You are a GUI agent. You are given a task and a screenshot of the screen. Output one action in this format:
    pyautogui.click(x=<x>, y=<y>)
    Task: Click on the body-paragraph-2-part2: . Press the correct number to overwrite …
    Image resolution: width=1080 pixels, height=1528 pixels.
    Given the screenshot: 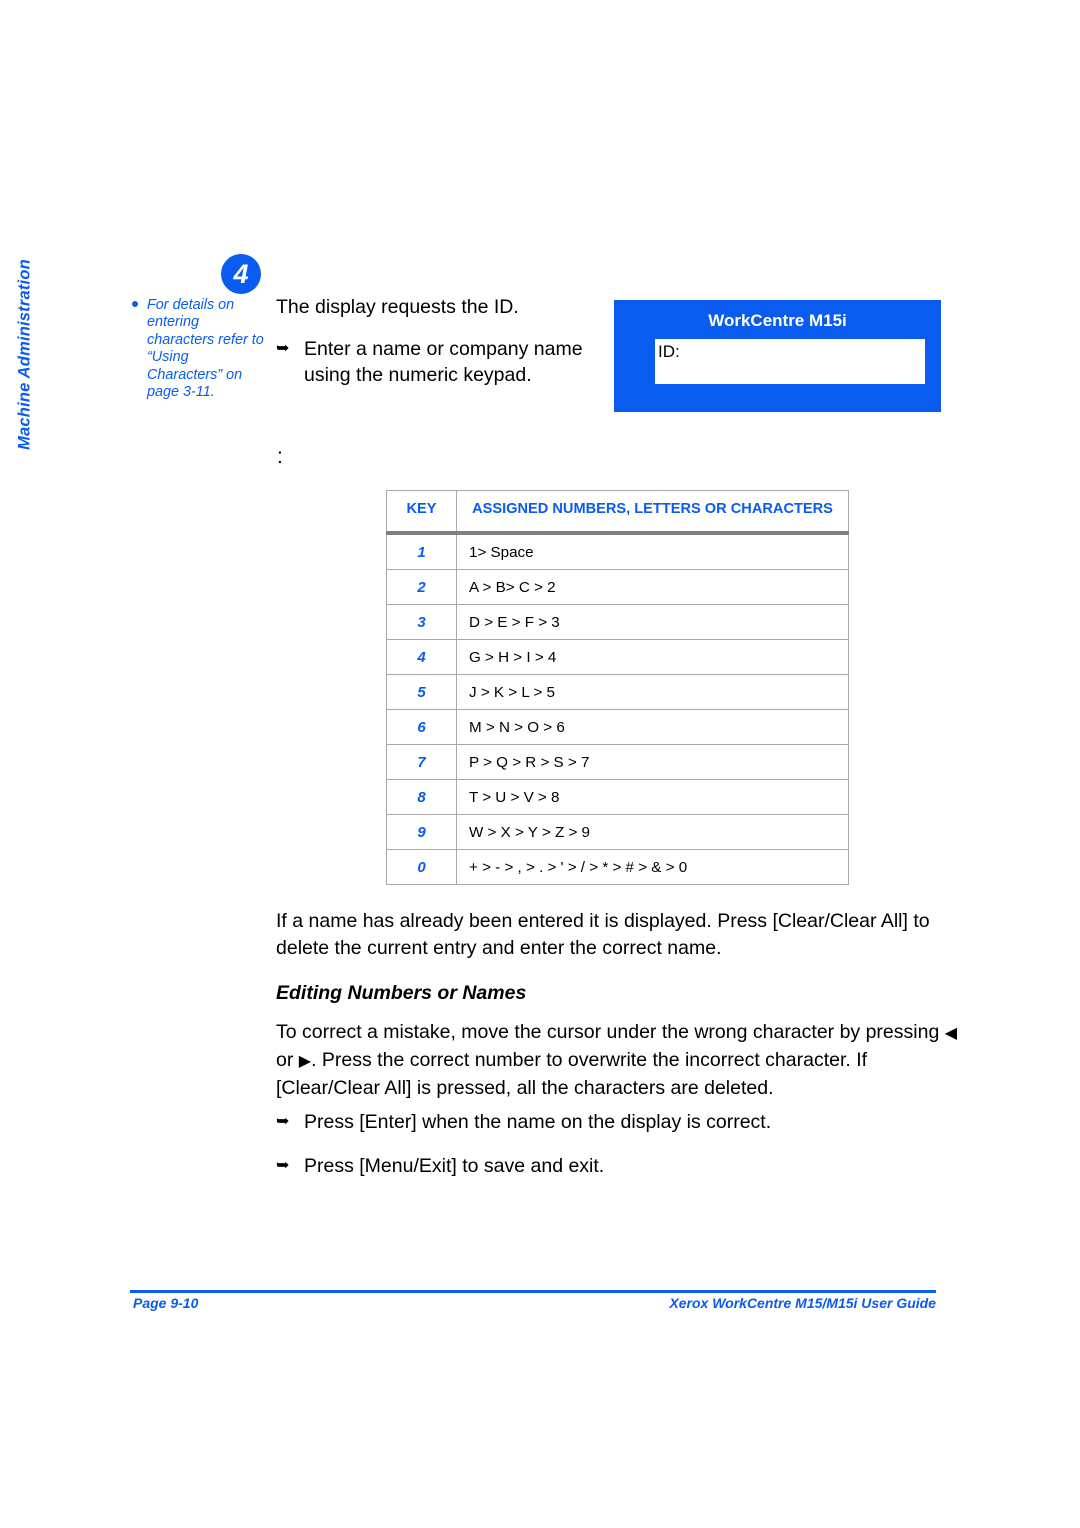 What is the action you would take?
    pyautogui.click(x=572, y=1074)
    